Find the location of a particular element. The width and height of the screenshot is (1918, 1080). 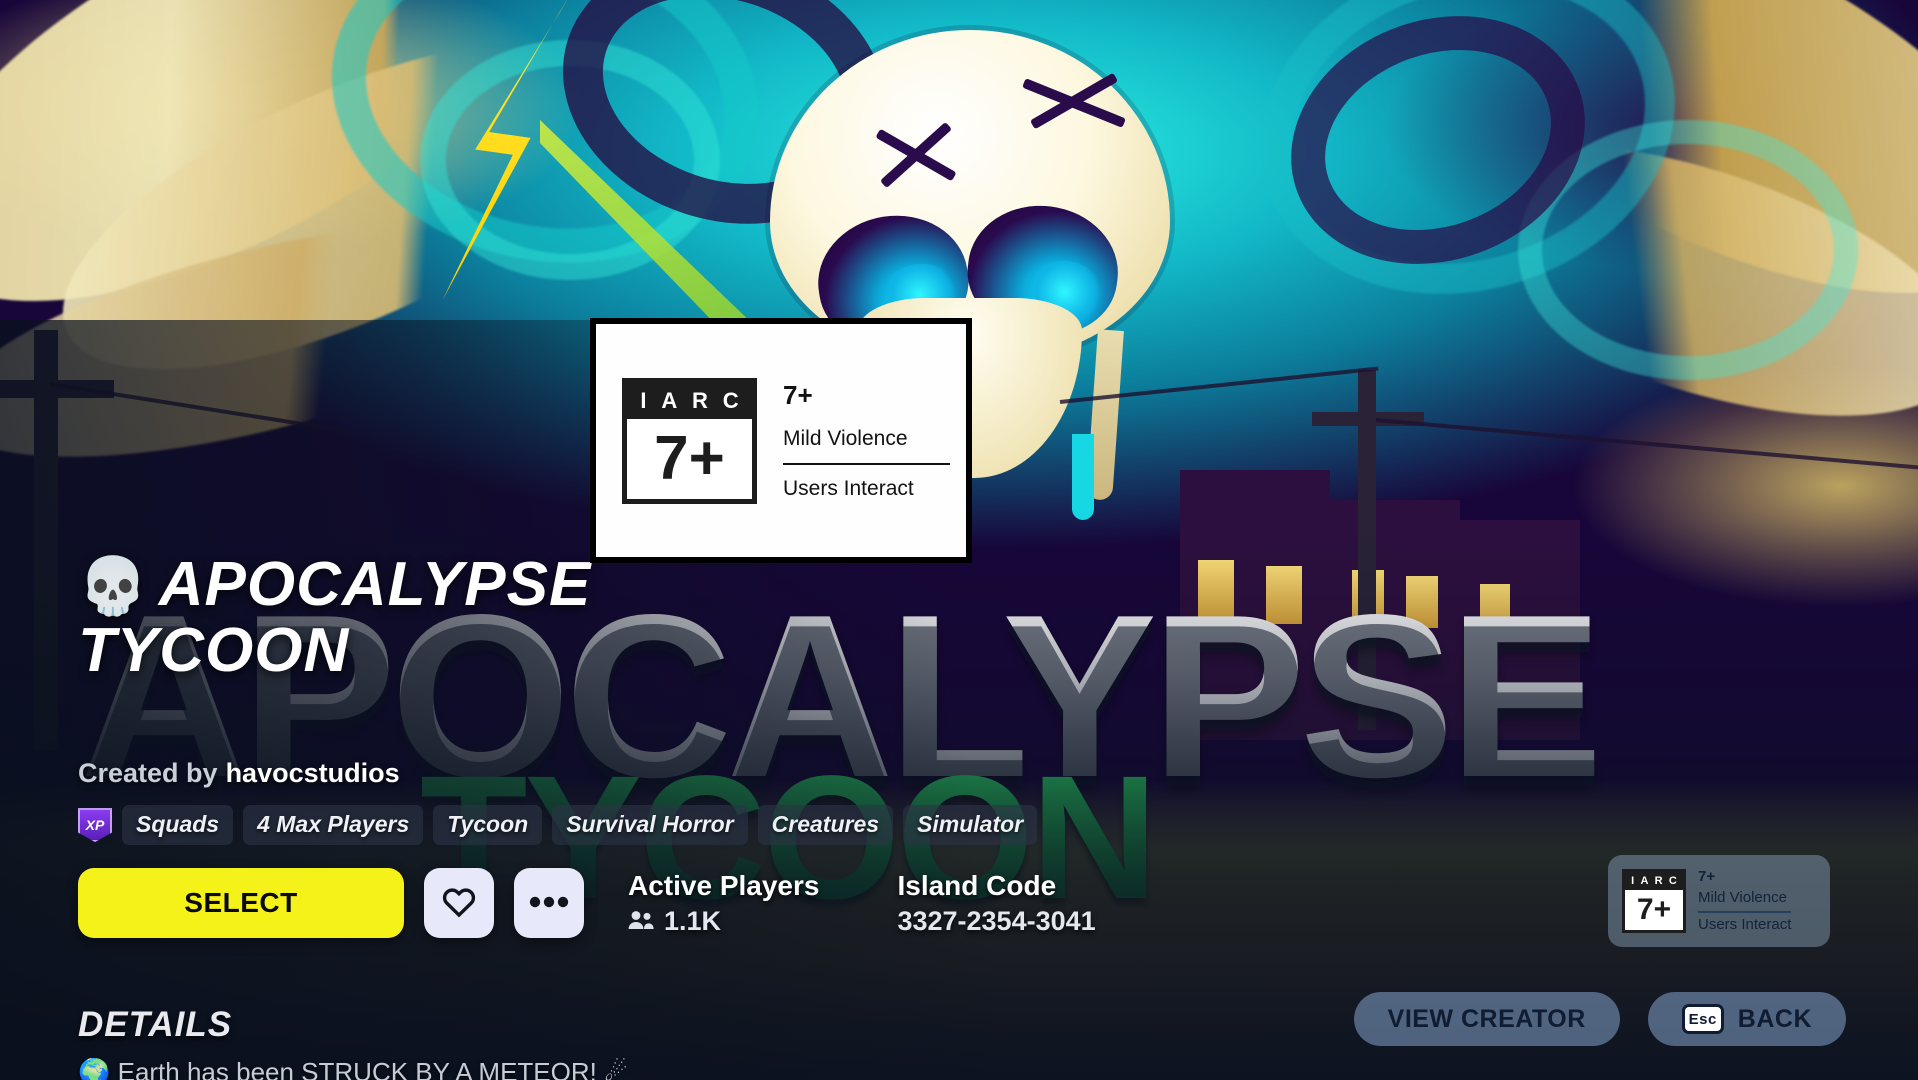

details-heading: DETAILS is located at coordinates (155, 1024).